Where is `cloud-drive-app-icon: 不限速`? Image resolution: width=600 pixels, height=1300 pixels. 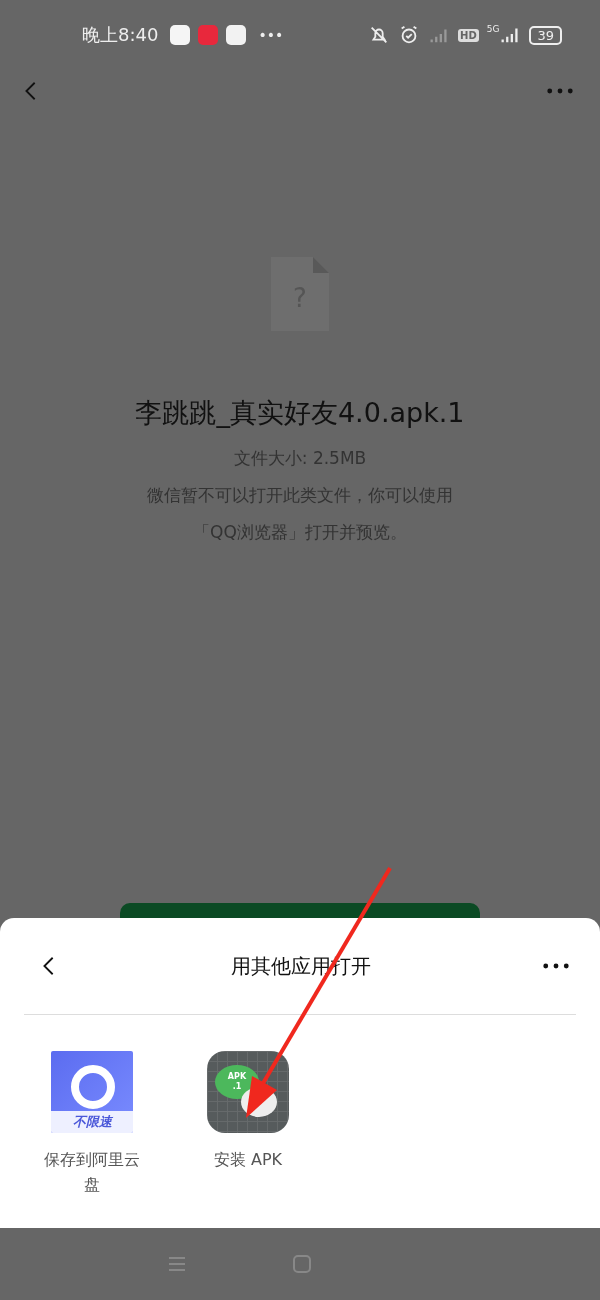 cloud-drive-app-icon: 不限速 is located at coordinates (92, 1092).